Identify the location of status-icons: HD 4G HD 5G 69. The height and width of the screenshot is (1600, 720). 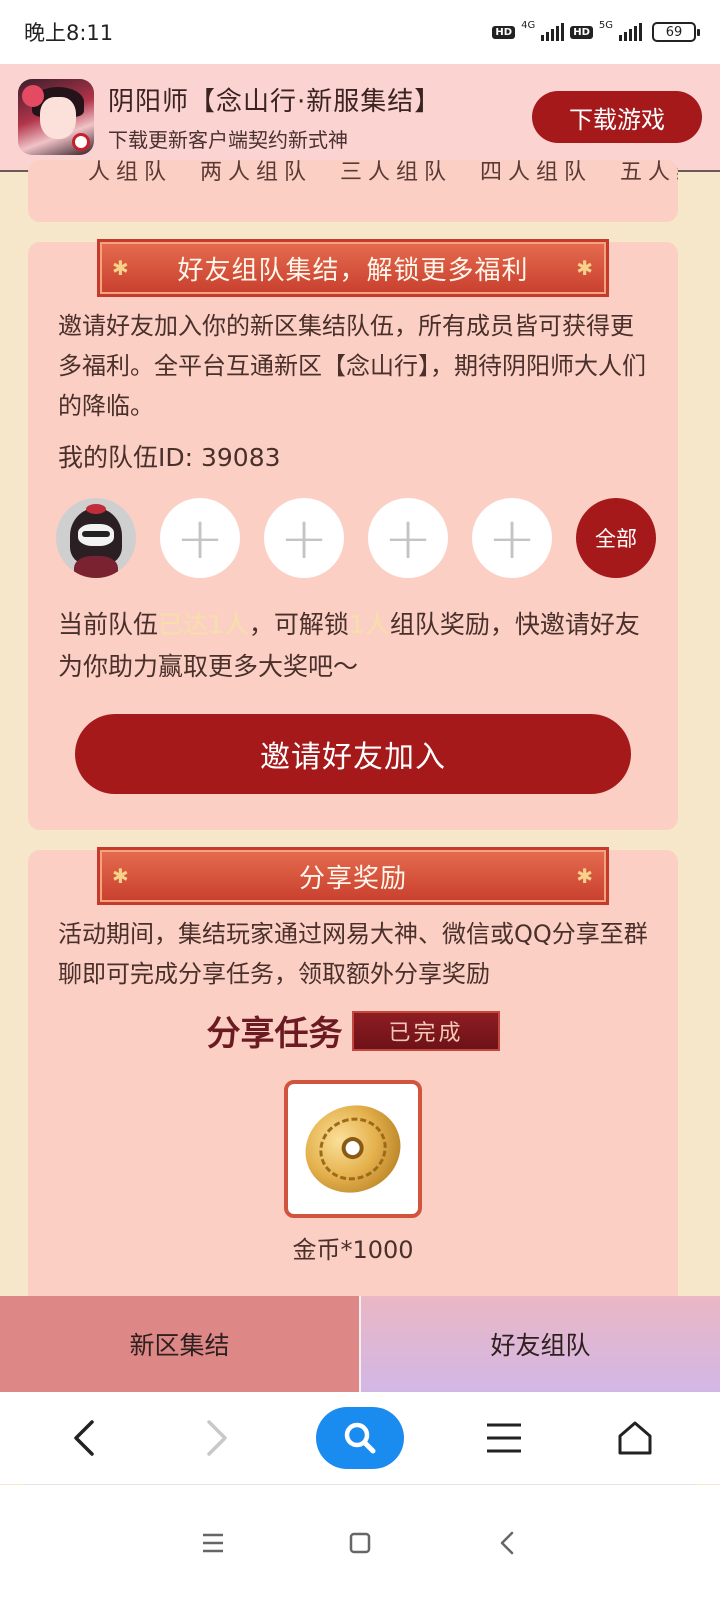
(596, 30).